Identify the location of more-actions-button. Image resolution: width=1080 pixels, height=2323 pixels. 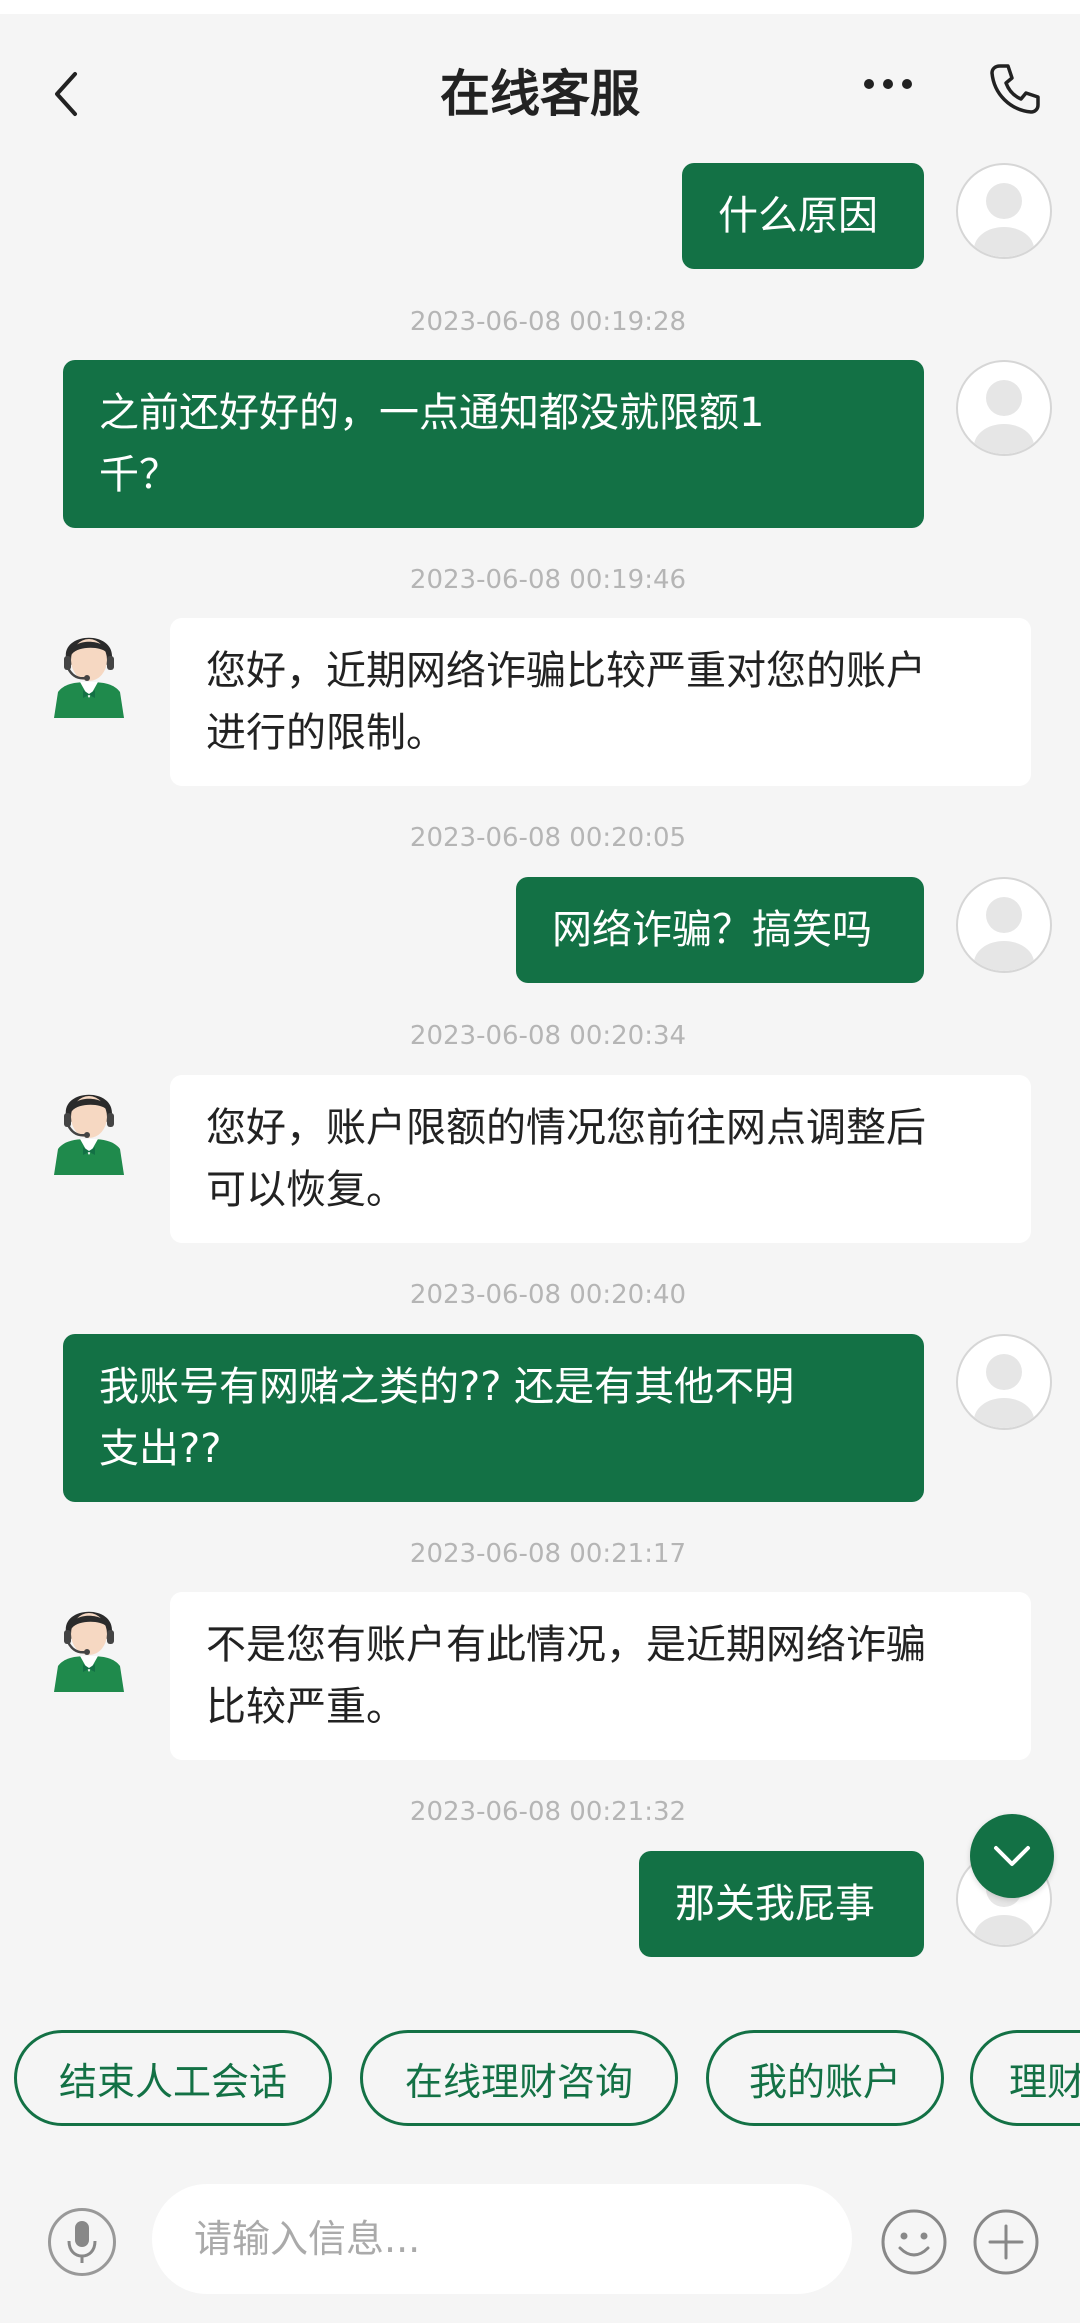
(1006, 2242).